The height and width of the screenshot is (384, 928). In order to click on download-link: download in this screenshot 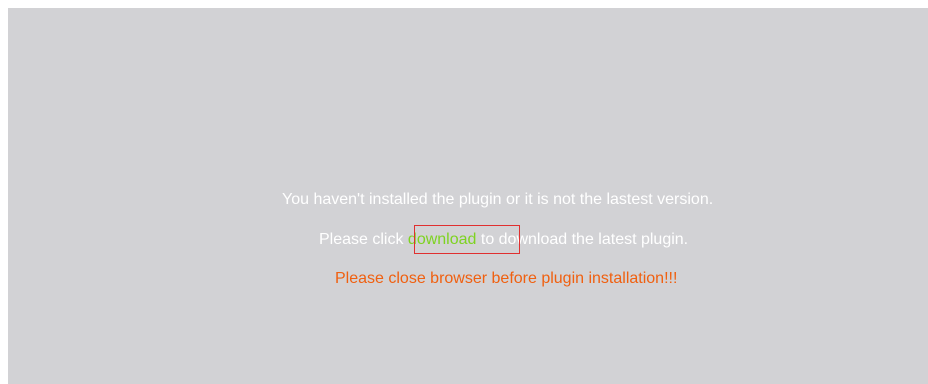, I will do `click(442, 239)`.